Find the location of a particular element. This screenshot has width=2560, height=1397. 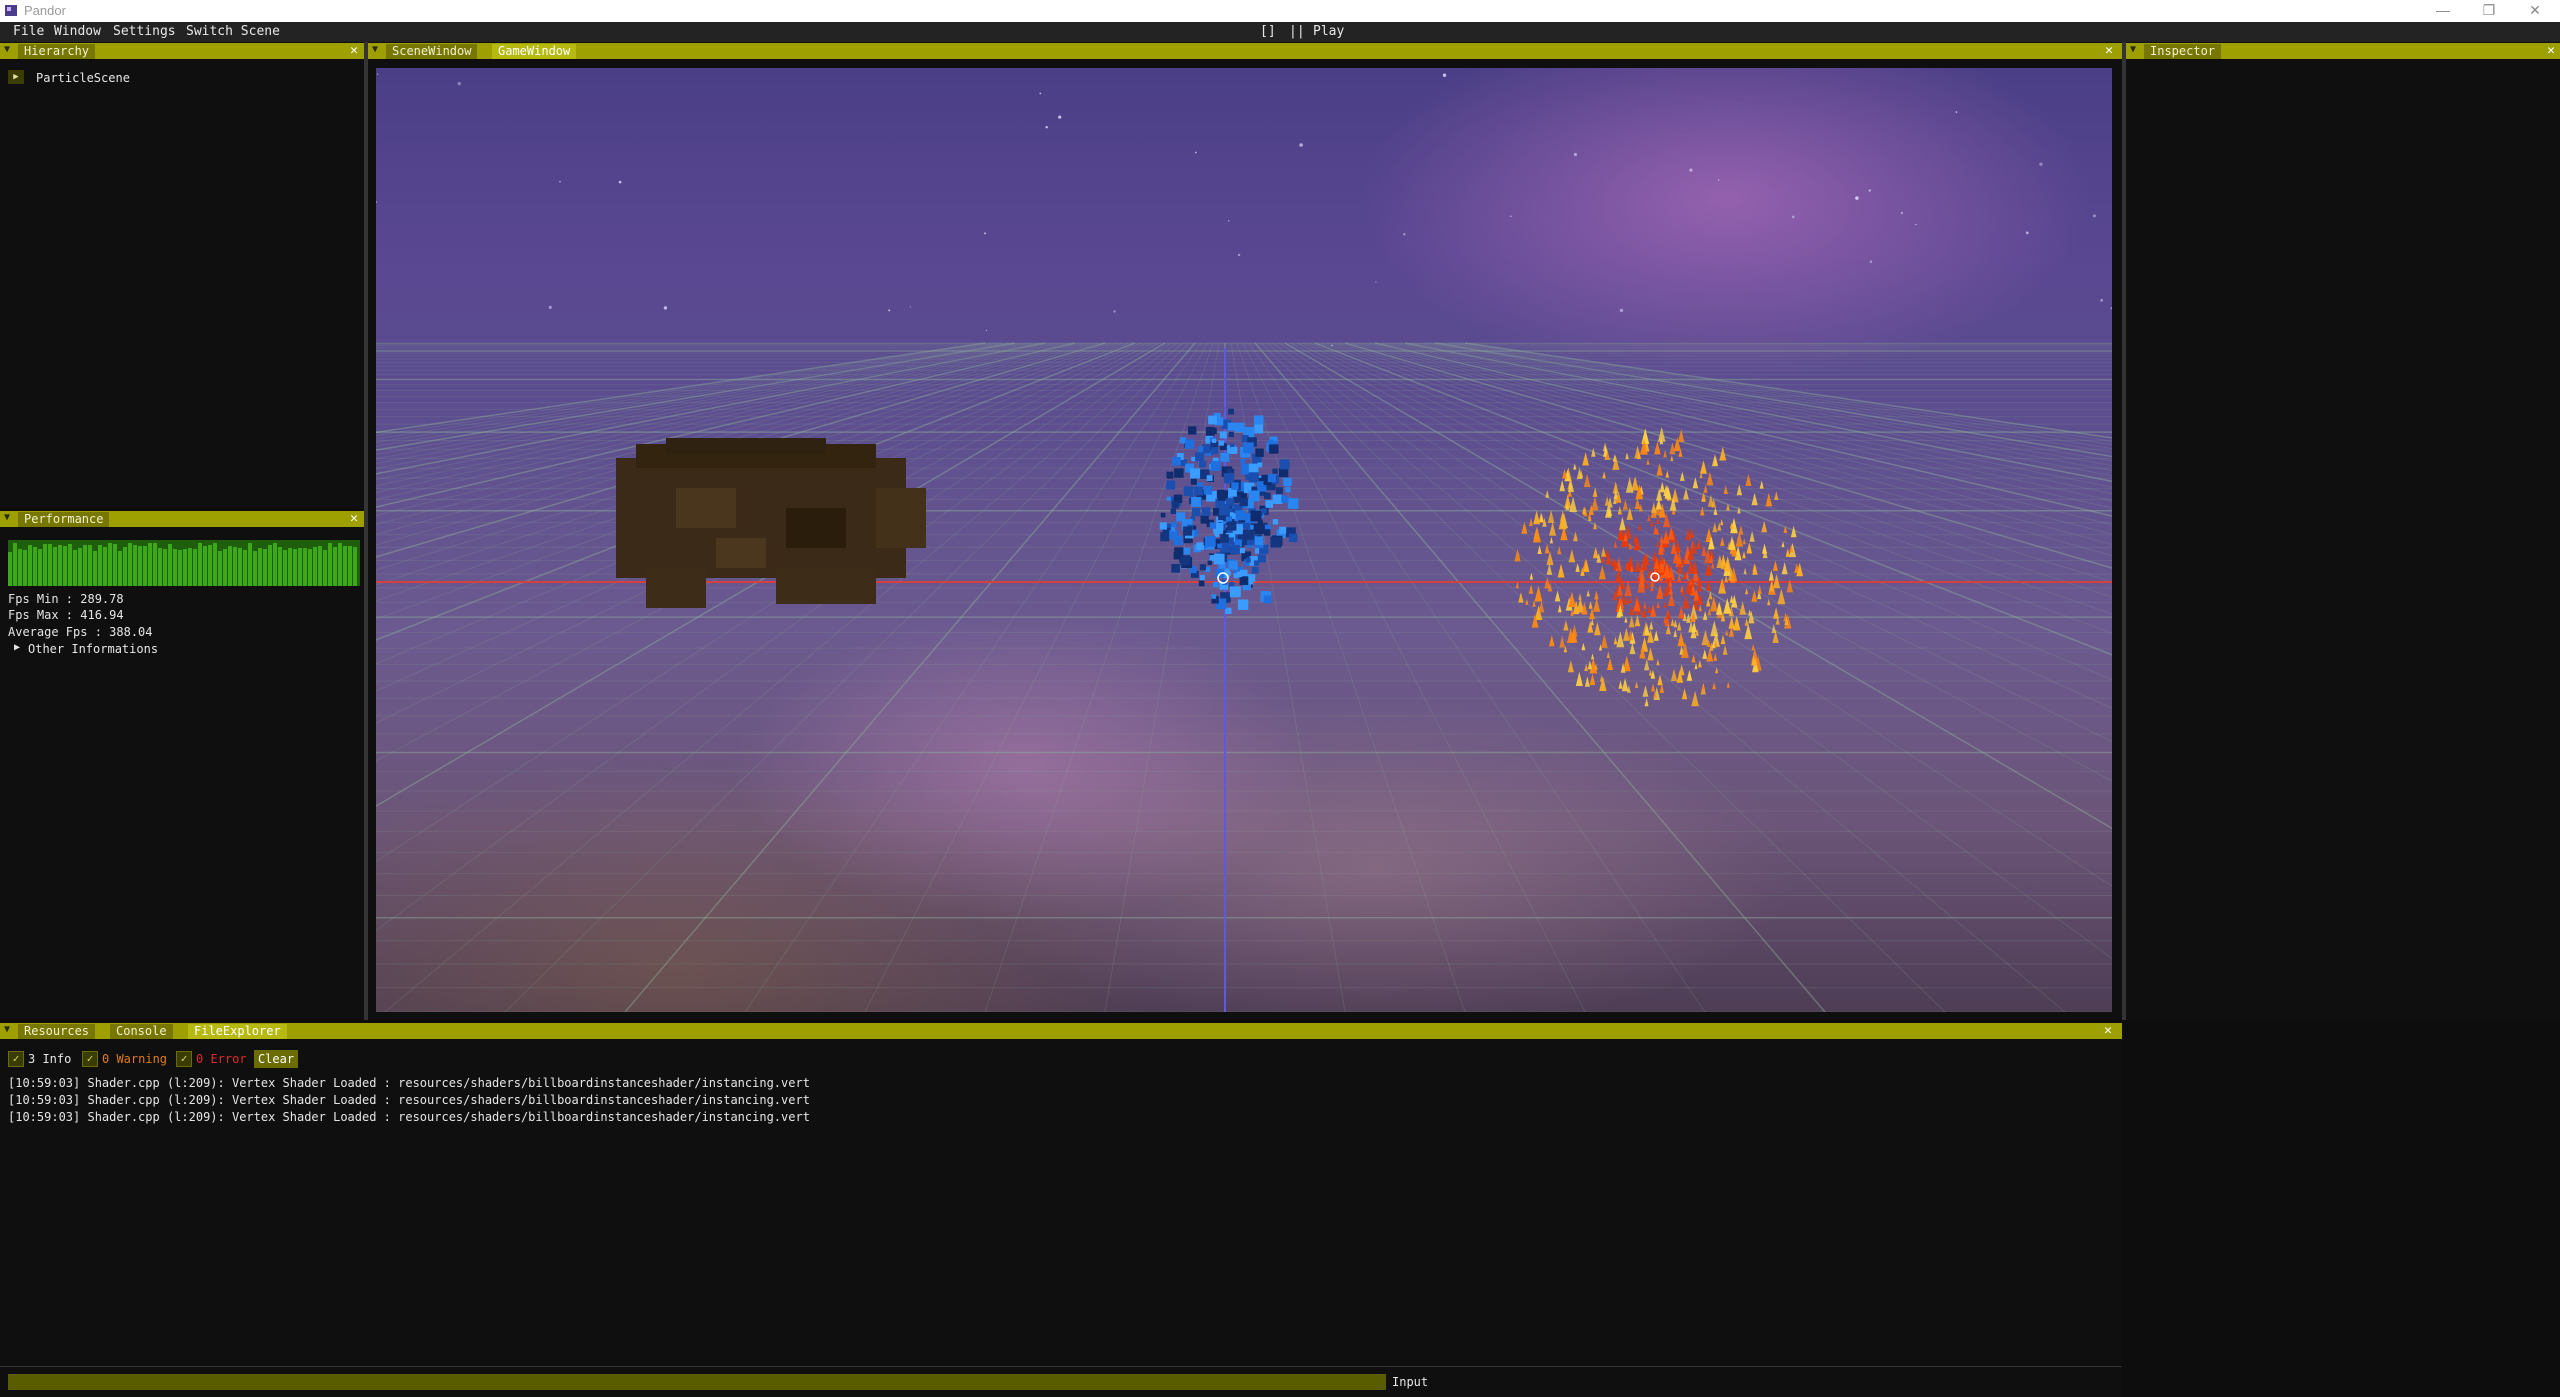

tab-performance: Performance is located at coordinates (64, 519).